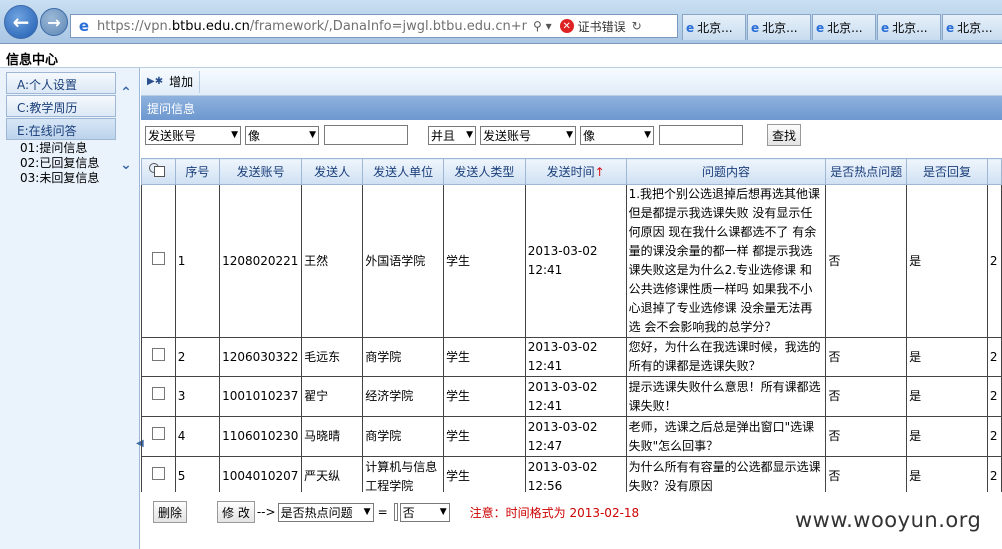 The height and width of the screenshot is (549, 1002). What do you see at coordinates (566, 26) in the screenshot?
I see `cert-error-icon: ✕` at bounding box center [566, 26].